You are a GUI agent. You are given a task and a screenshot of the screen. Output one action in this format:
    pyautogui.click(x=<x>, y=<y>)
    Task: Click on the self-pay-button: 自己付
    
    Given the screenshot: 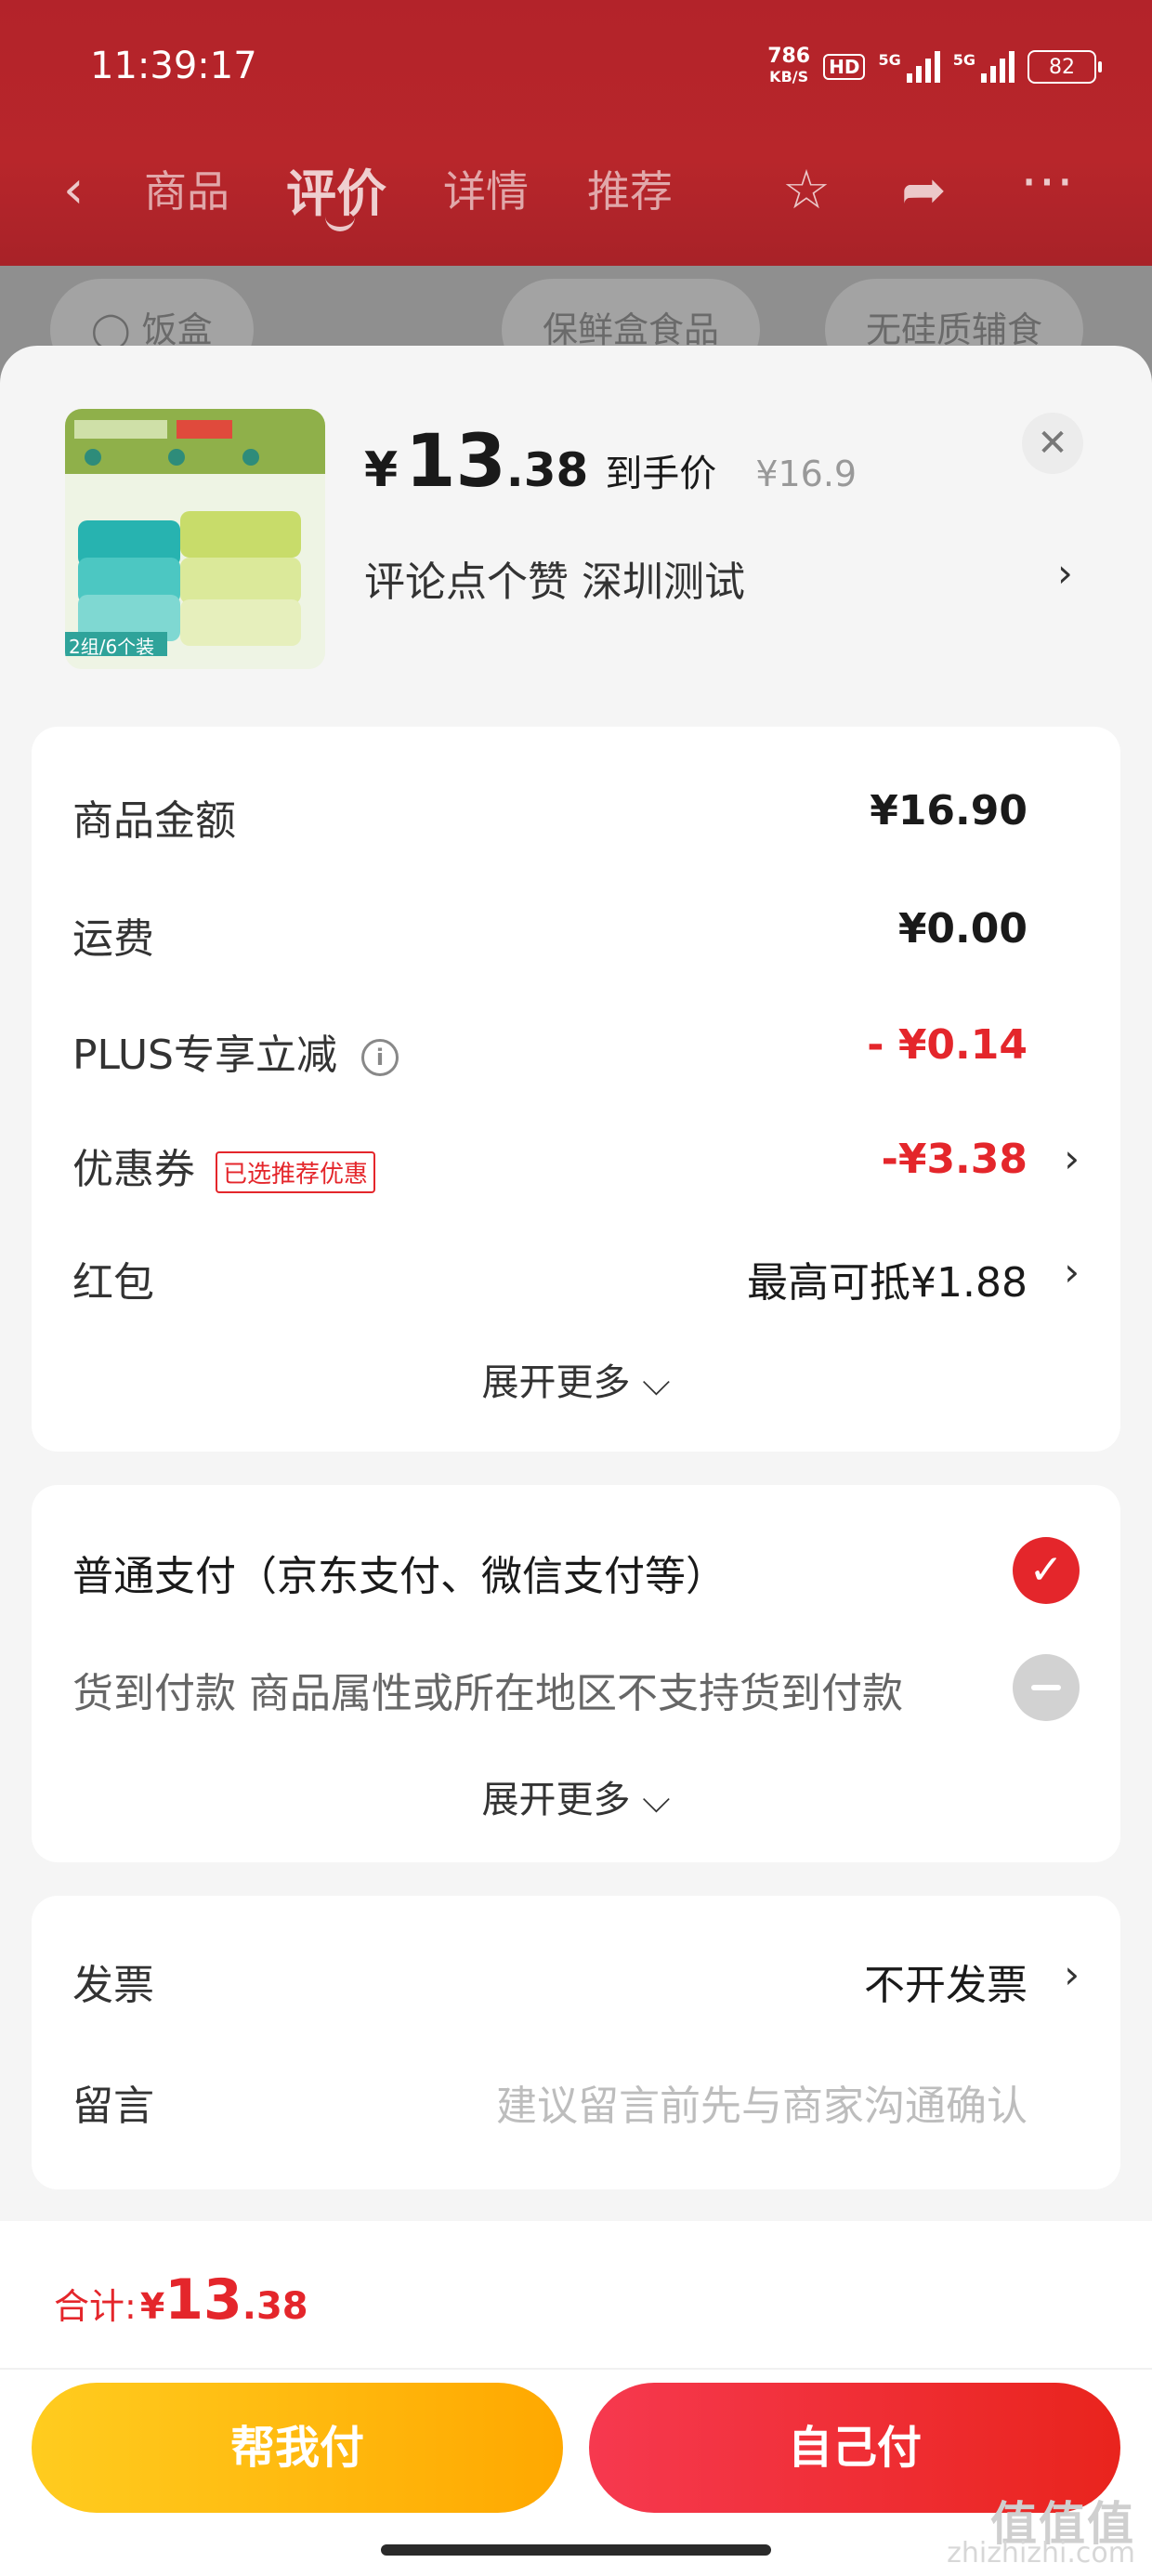 What is the action you would take?
    pyautogui.click(x=854, y=2448)
    